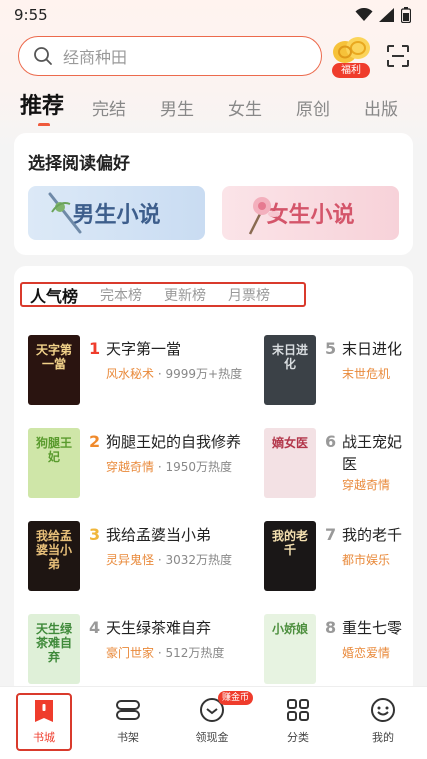 This screenshot has width=427, height=759. What do you see at coordinates (290, 463) in the screenshot?
I see `book-cover: 嫡女医` at bounding box center [290, 463].